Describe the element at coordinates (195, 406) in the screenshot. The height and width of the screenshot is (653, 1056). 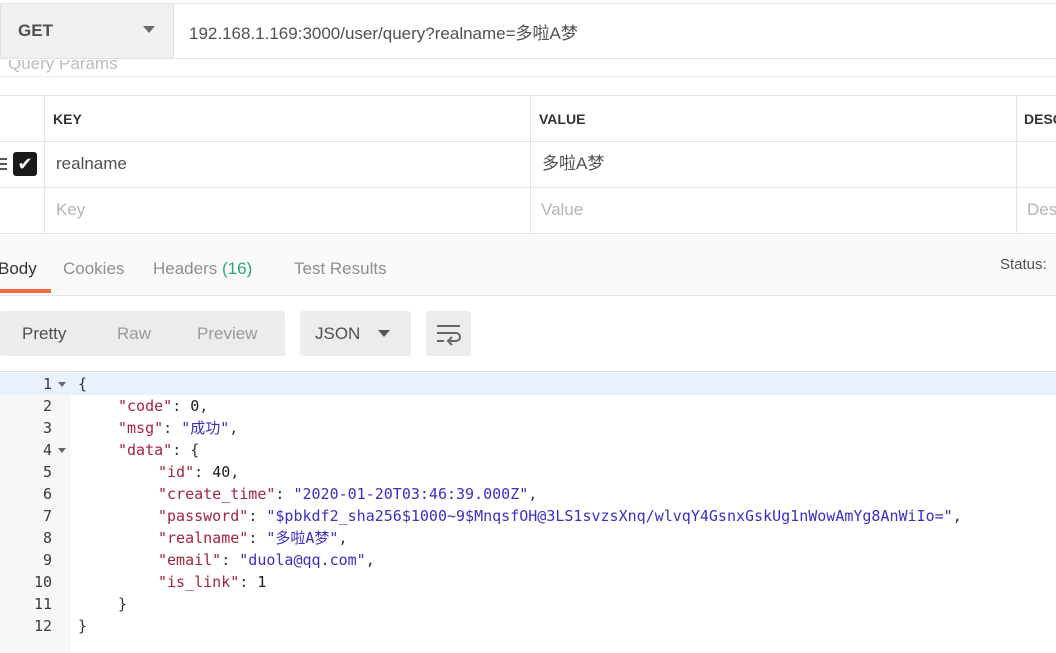
I see `json-number: 0` at that location.